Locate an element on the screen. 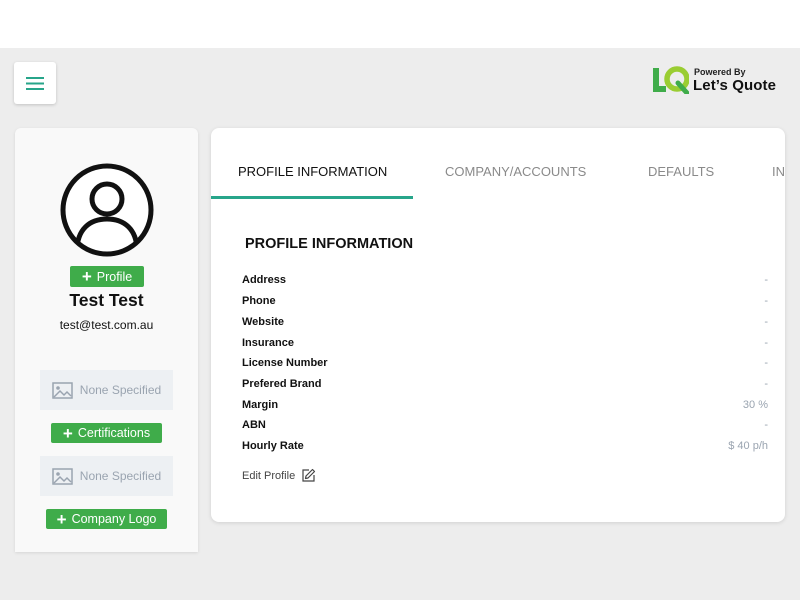  add-profile-photo-button: + Profile is located at coordinates (107, 276).